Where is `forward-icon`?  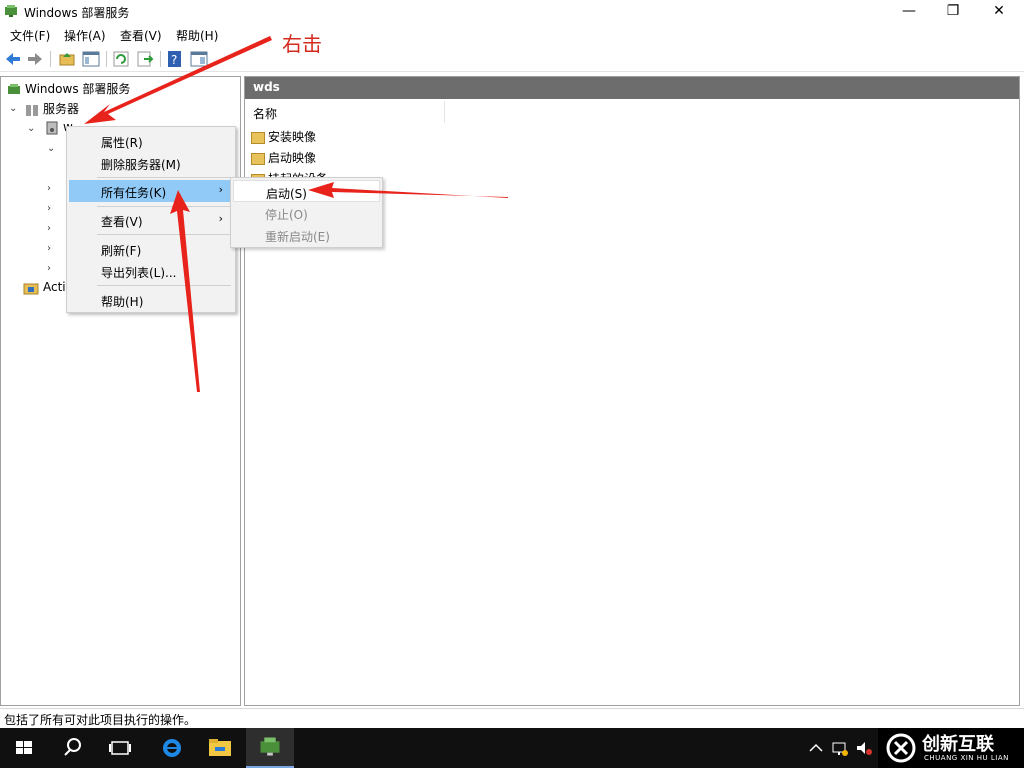 forward-icon is located at coordinates (35, 59).